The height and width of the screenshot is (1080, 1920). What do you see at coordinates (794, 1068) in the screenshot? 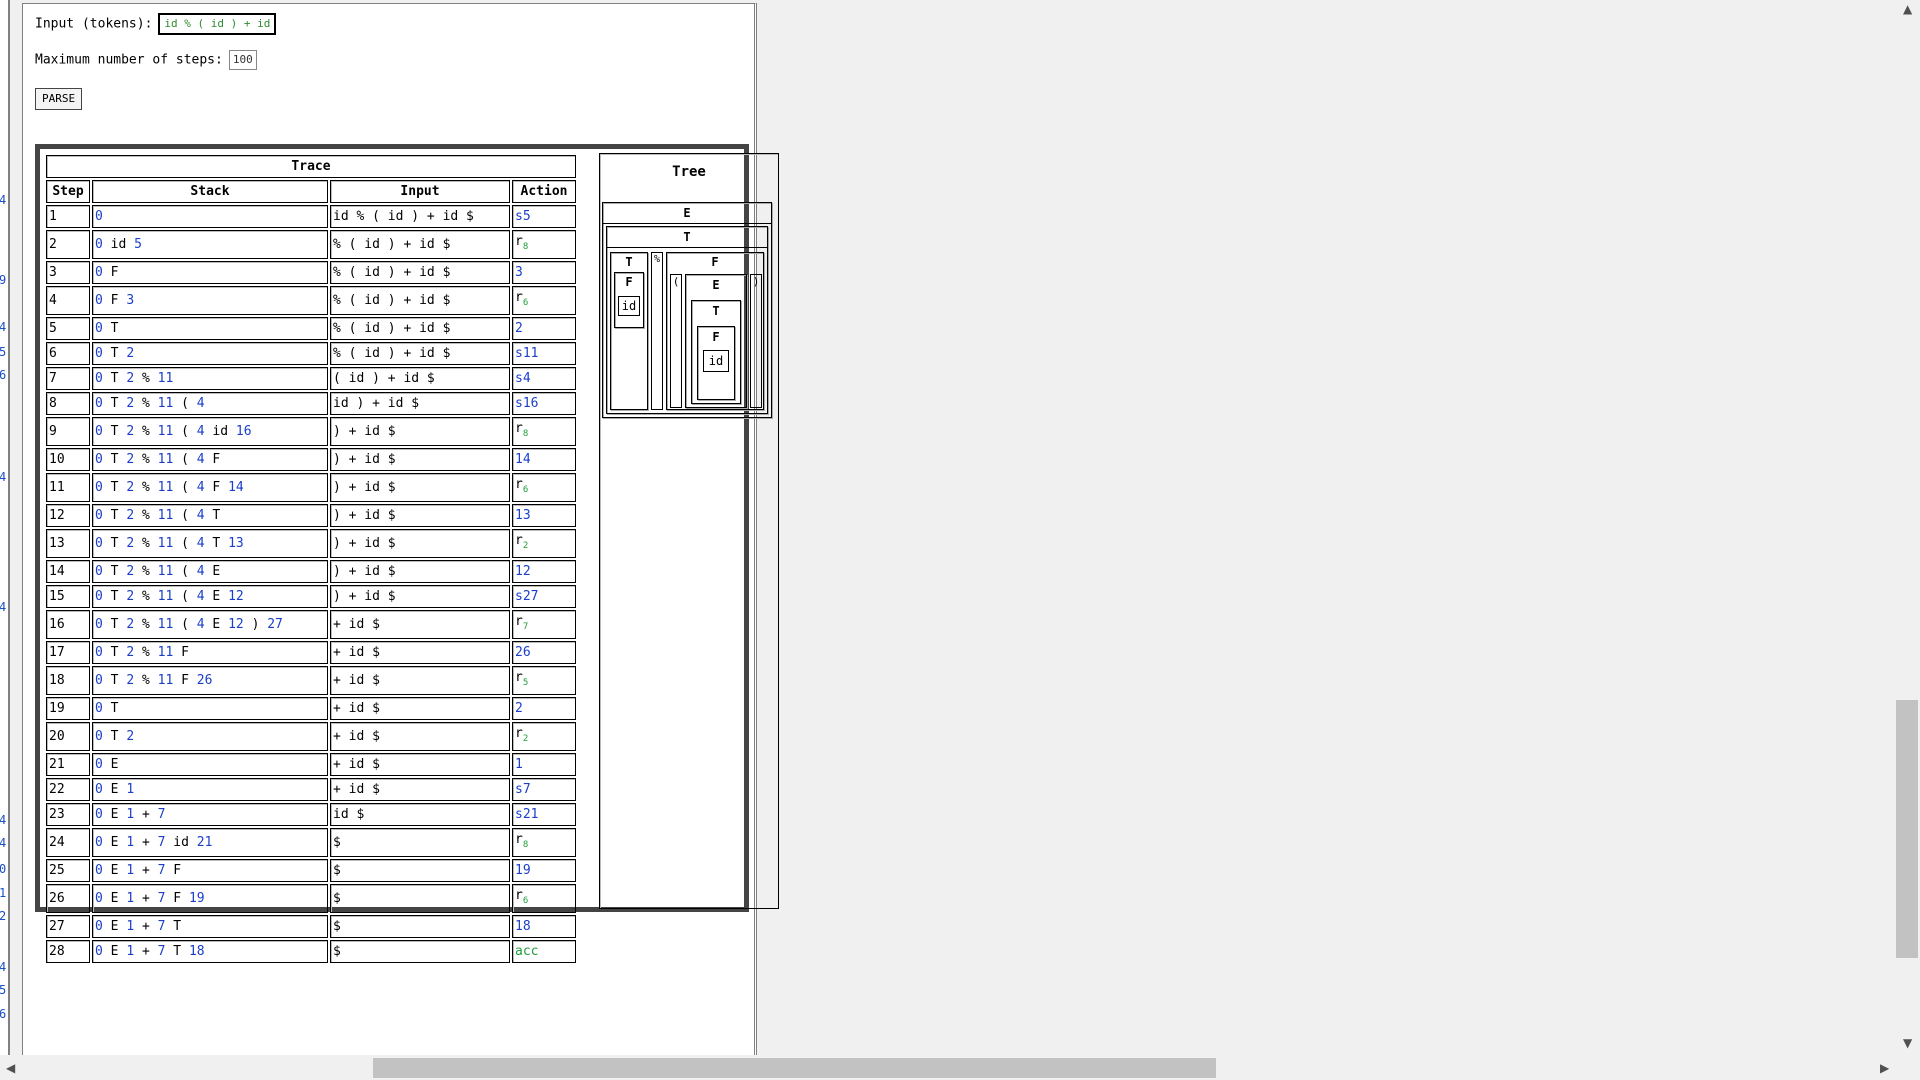
I see `horizontal-scroll-thumb` at bounding box center [794, 1068].